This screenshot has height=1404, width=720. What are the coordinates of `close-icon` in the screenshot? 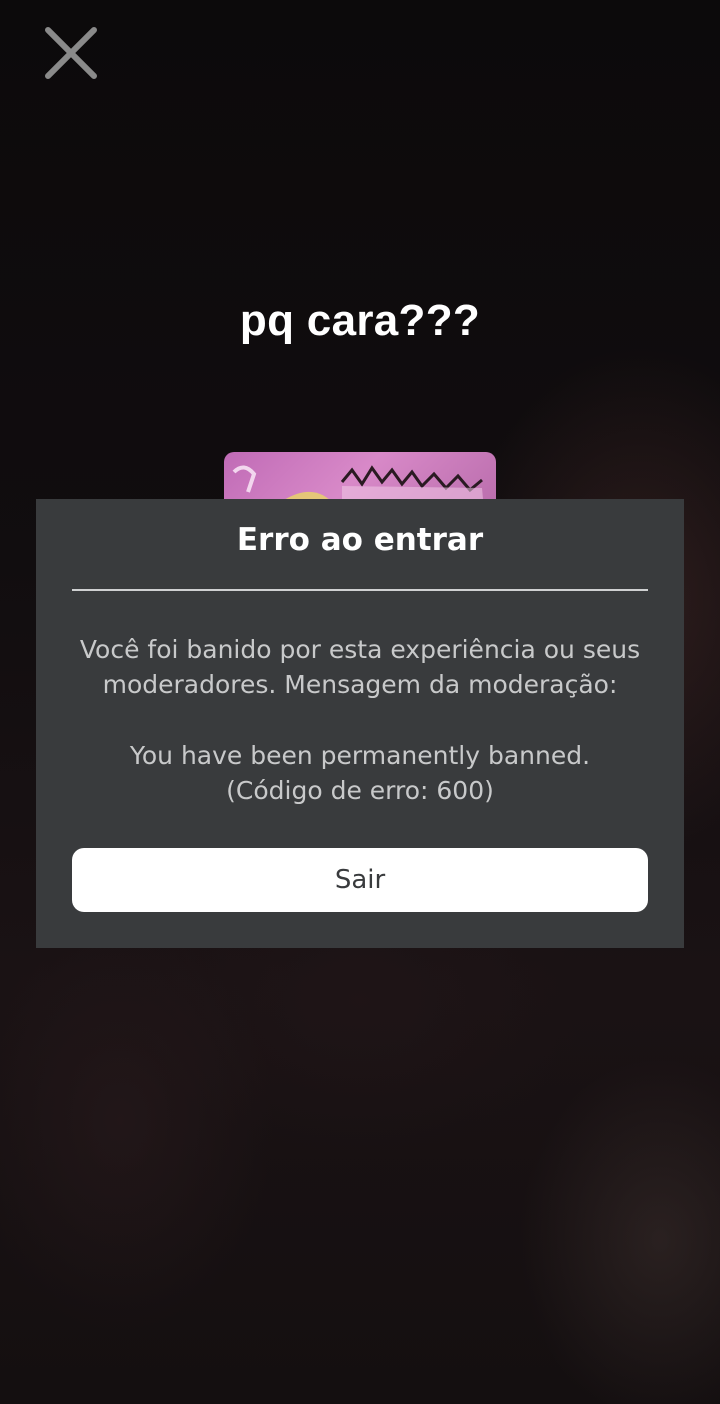 It's located at (71, 53).